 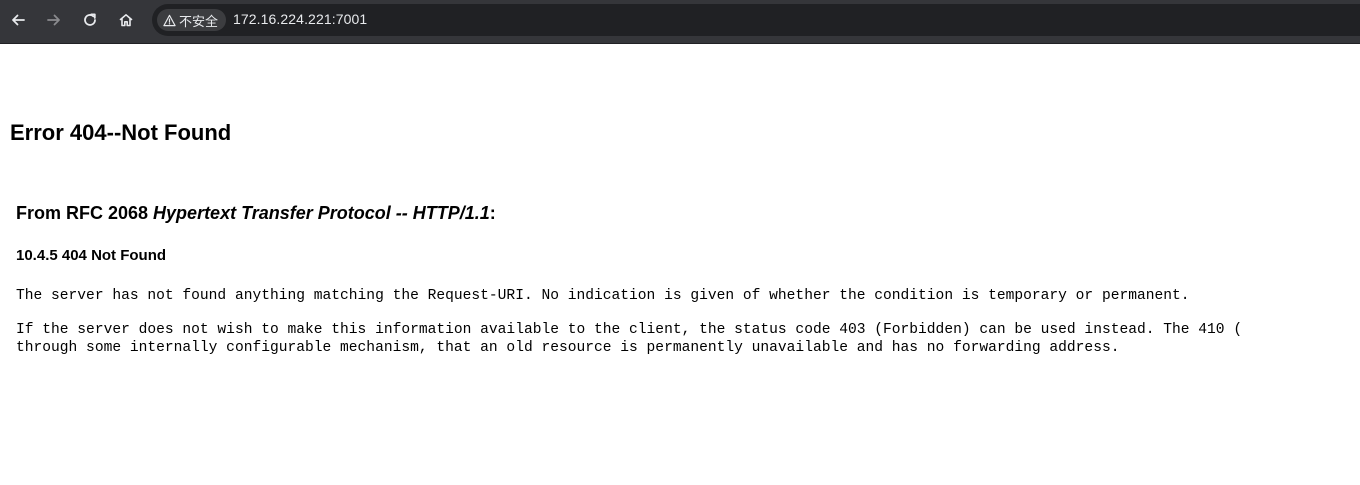 I want to click on reload-icon, so click(x=90, y=20).